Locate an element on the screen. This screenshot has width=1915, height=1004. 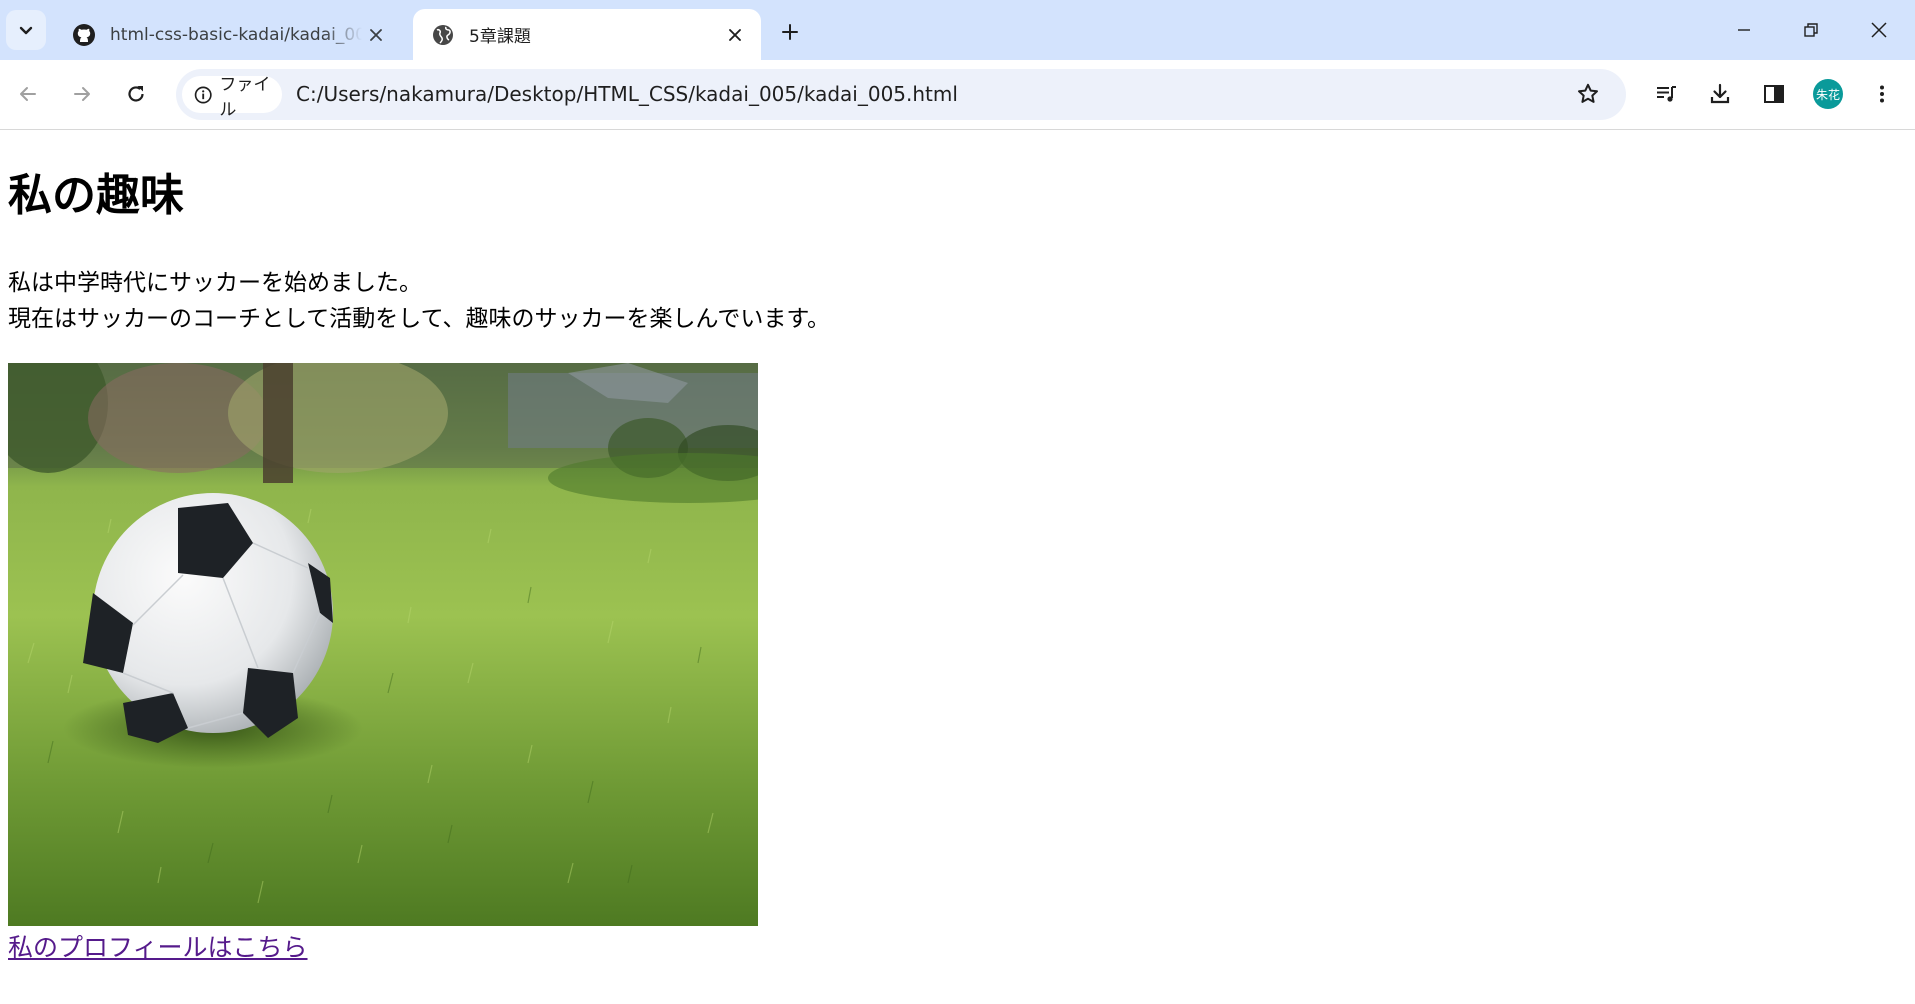
side-panel-button is located at coordinates (1774, 94).